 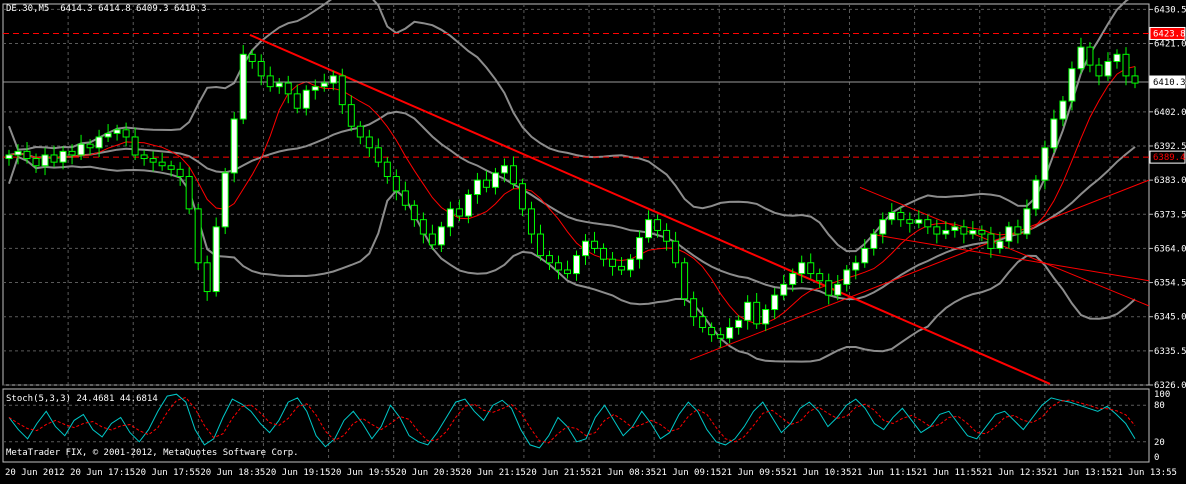 What do you see at coordinates (106, 9) in the screenshot?
I see `chart-header: DE.30,M5 6414.3 6414.8 6409.3 6410.3` at bounding box center [106, 9].